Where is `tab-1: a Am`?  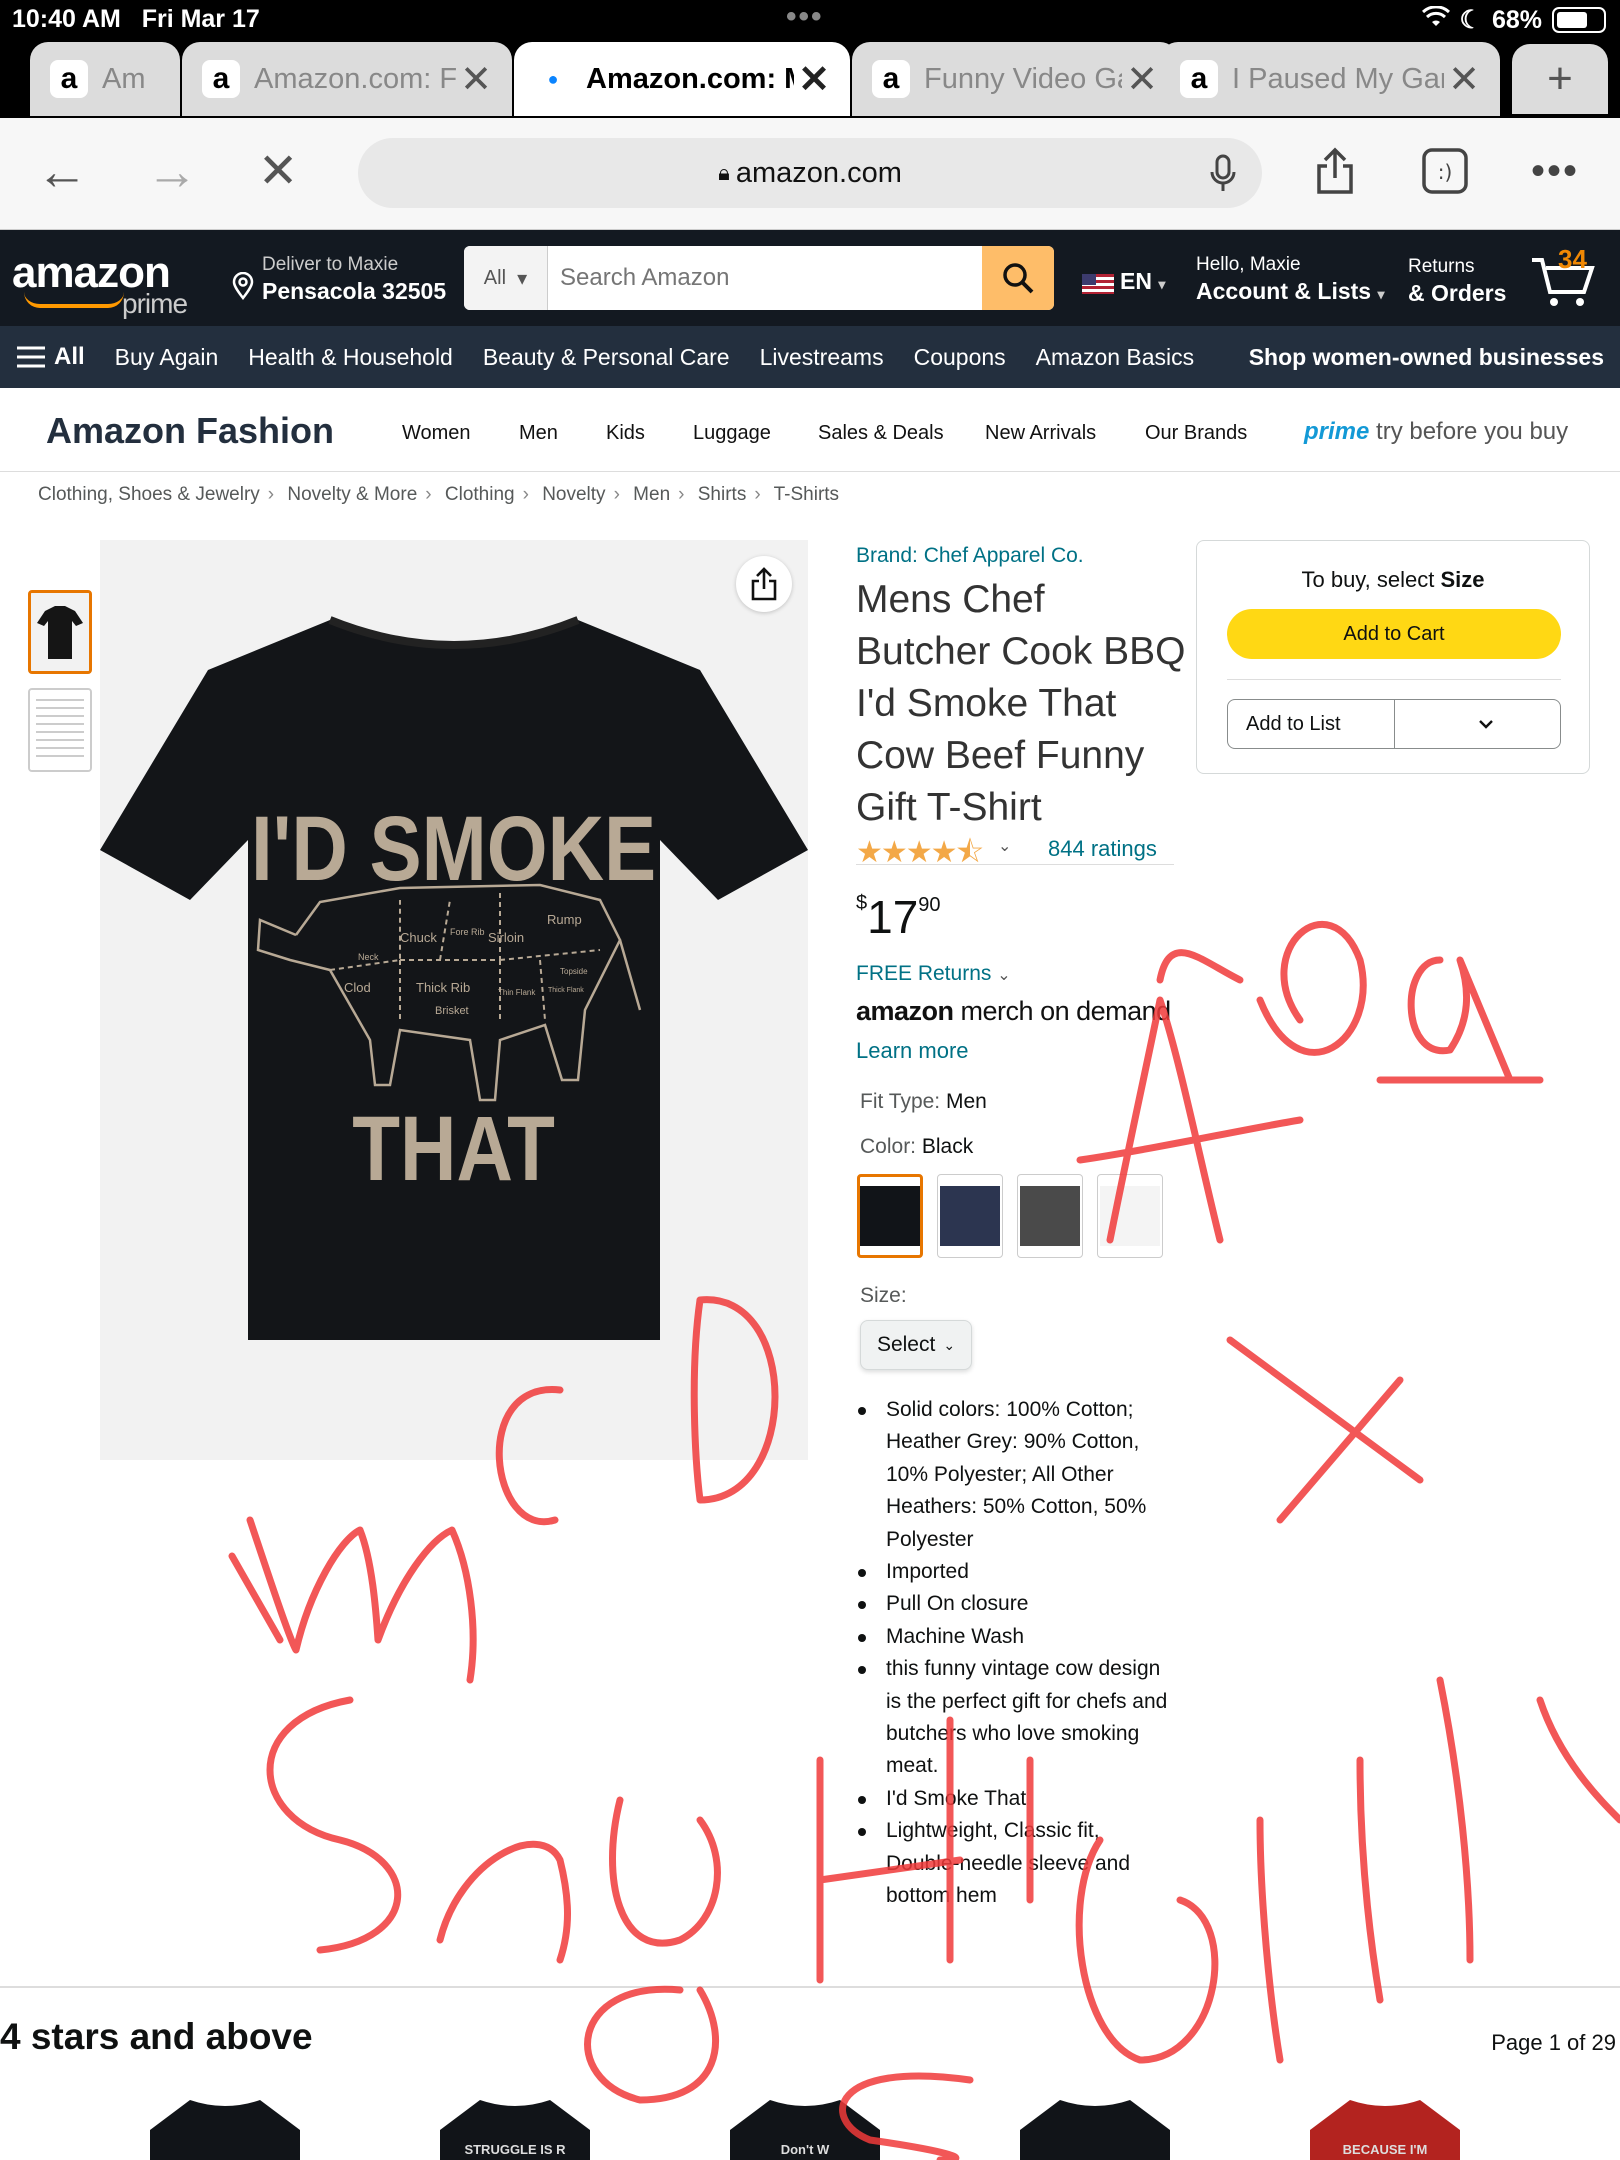 tab-1: a Am is located at coordinates (105, 79).